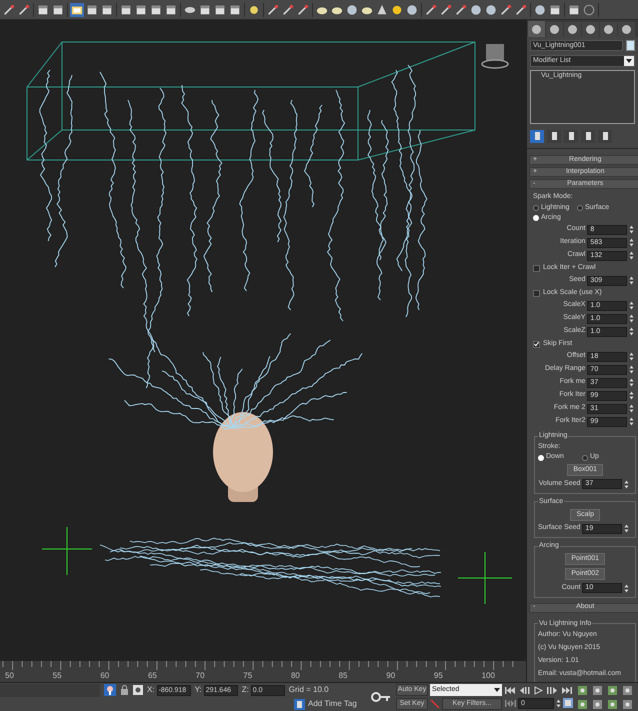  Describe the element at coordinates (67, 551) in the screenshot. I see `crosshair-helper-icon` at that location.